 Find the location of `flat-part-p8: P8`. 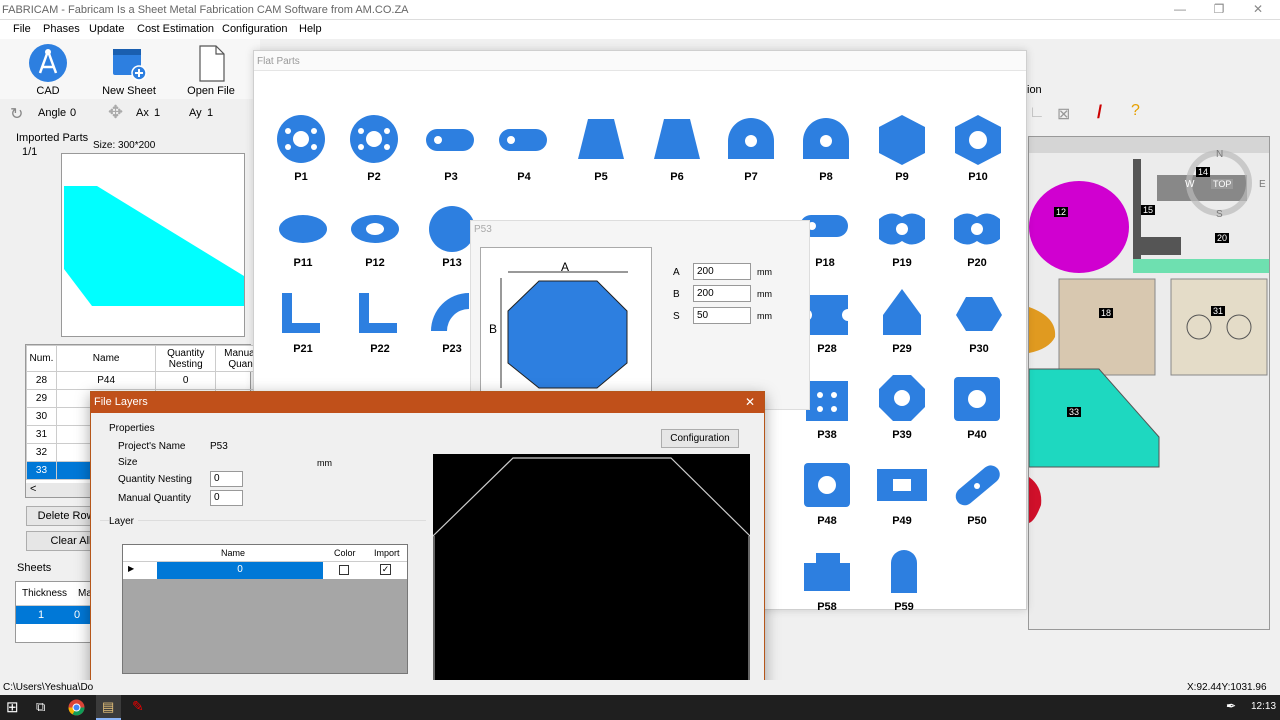

flat-part-p8: P8 is located at coordinates (826, 151).